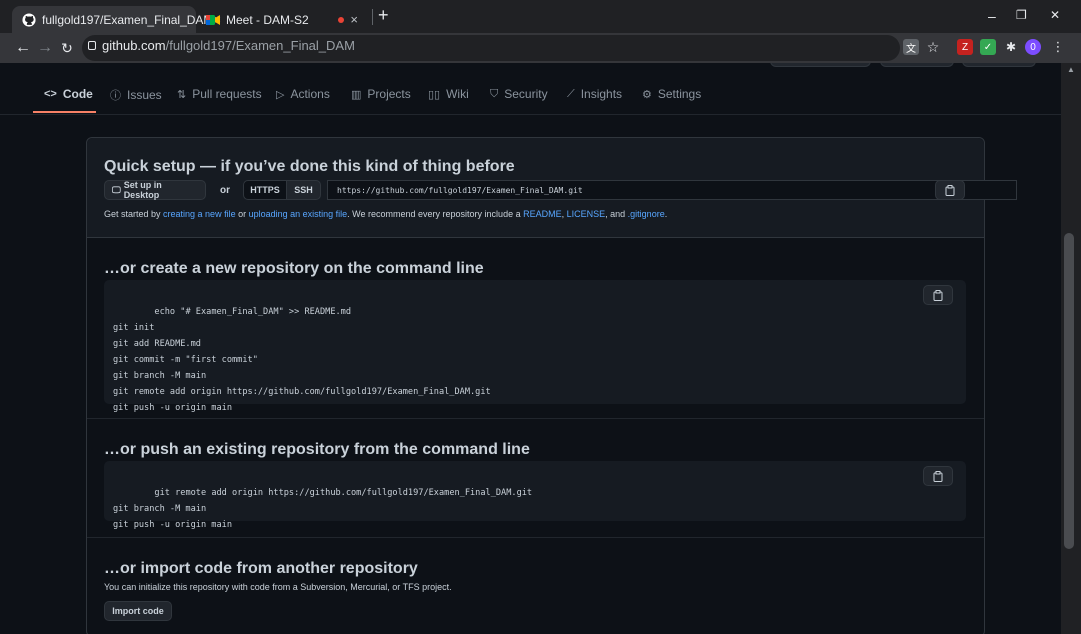 The height and width of the screenshot is (634, 1081). Describe the element at coordinates (242, 214) in the screenshot. I see `help-text-part: or` at that location.